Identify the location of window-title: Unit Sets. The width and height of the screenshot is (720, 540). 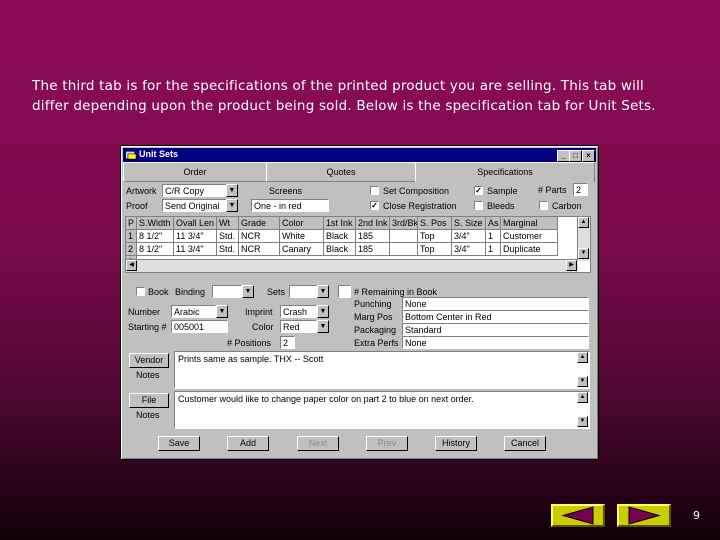
(159, 154).